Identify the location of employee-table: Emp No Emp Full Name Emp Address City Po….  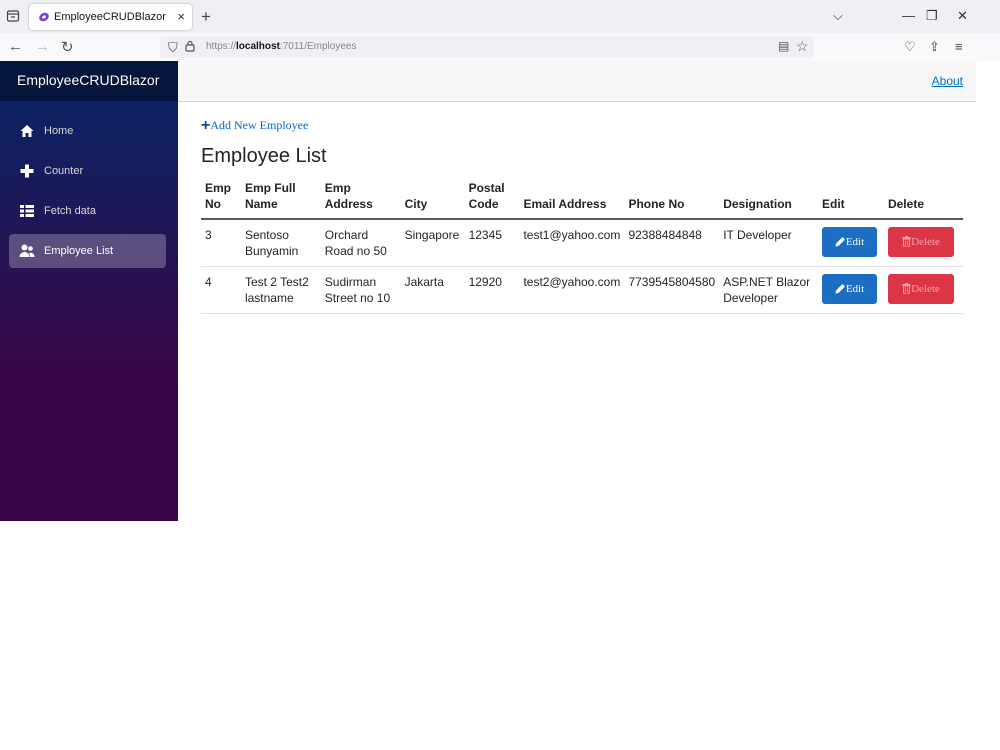
(582, 246).